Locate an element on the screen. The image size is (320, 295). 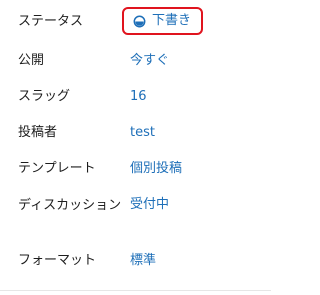
status-value: 下書き is located at coordinates (172, 20).